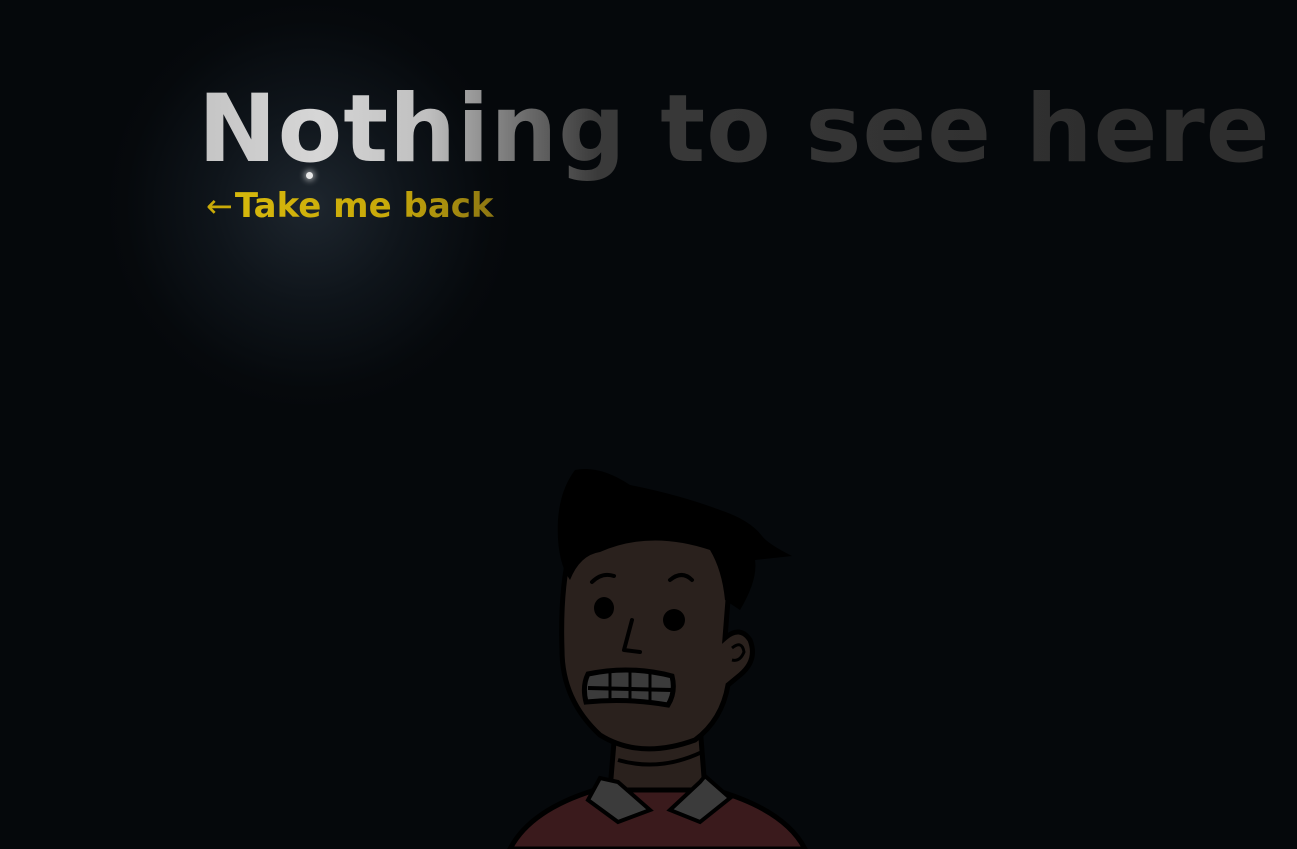  I want to click on left-eye, so click(604, 608).